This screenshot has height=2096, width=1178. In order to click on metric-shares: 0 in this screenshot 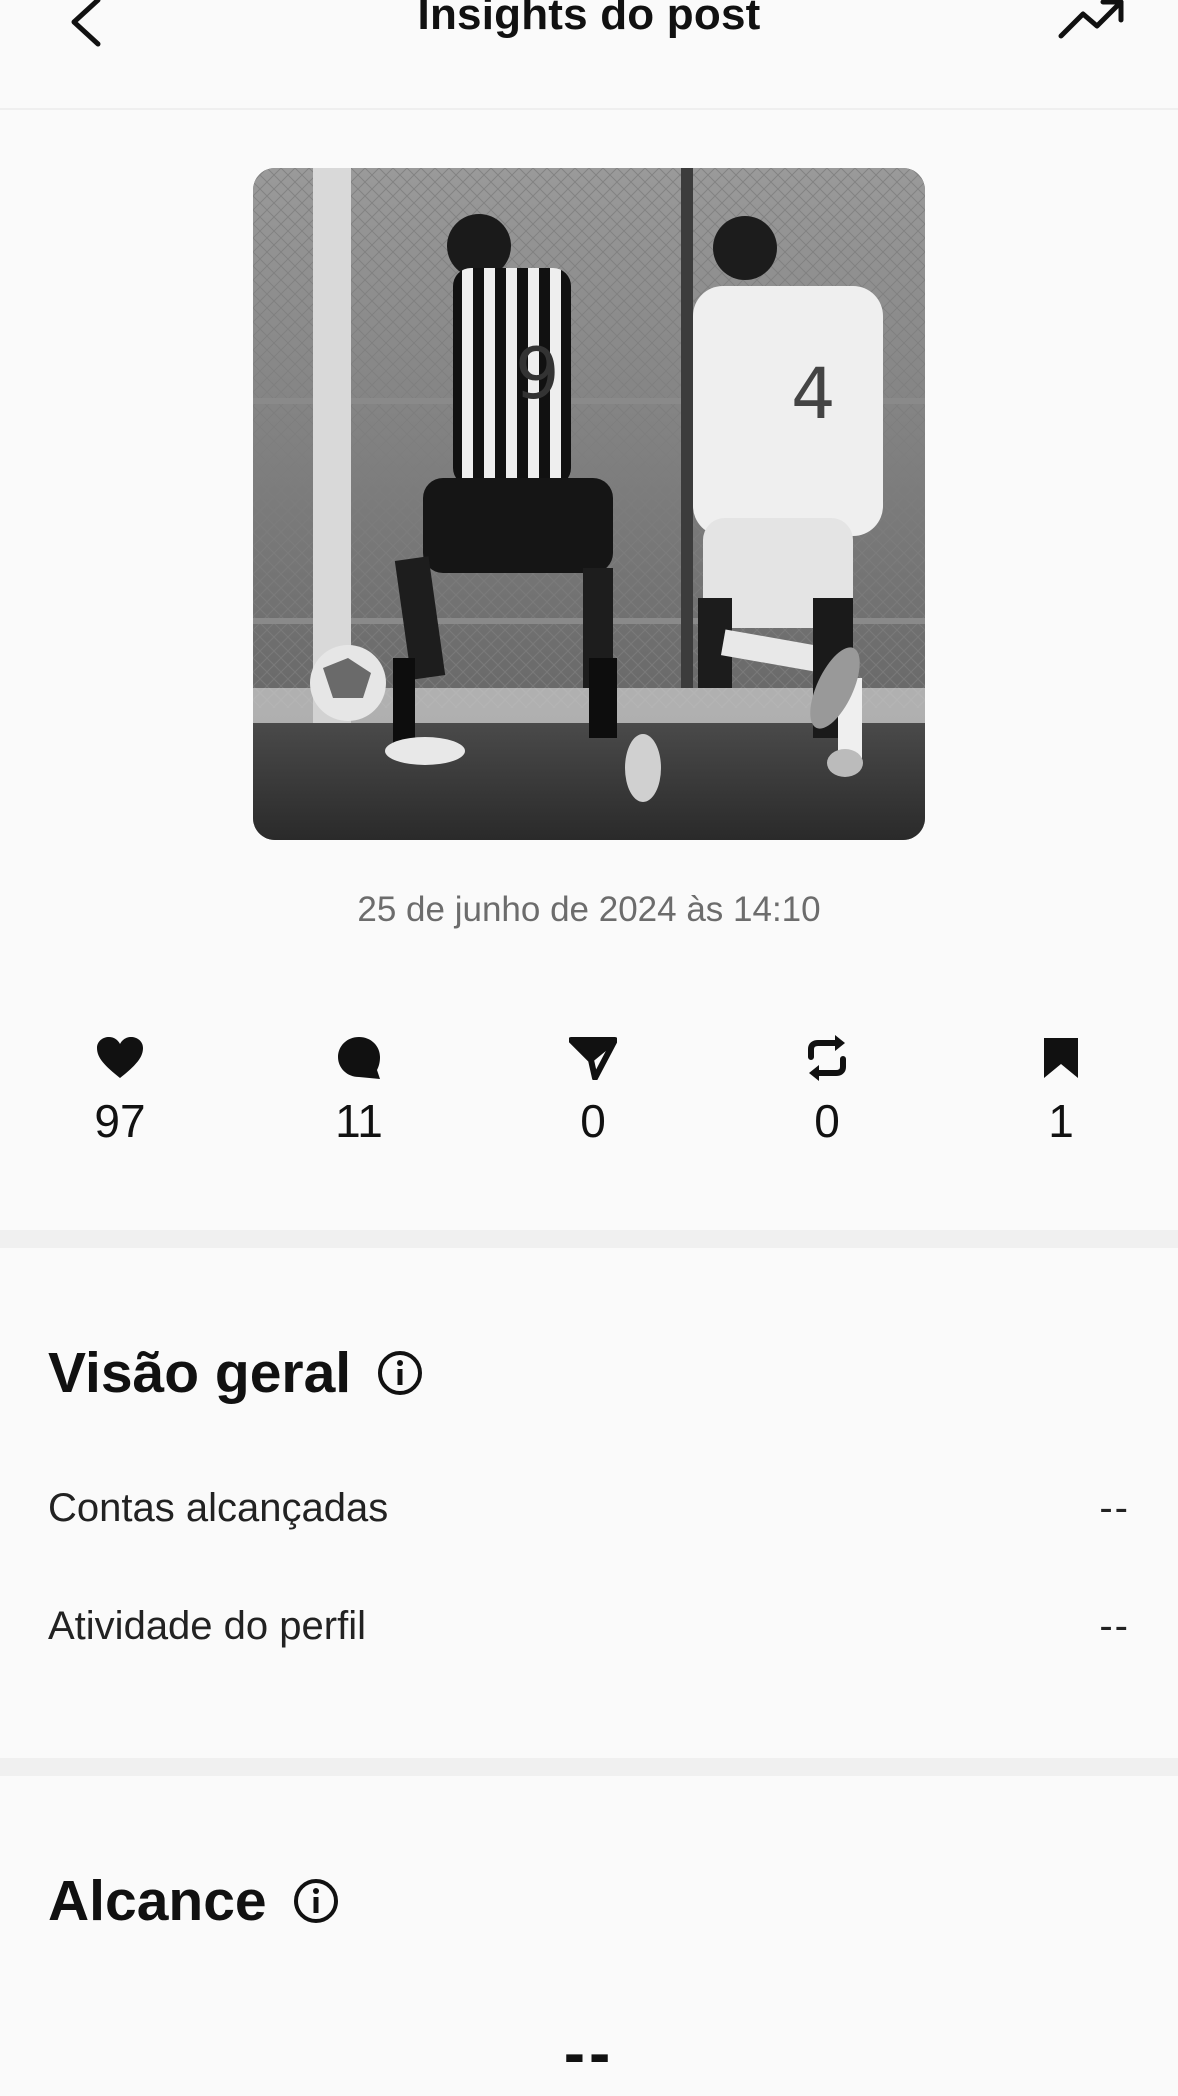, I will do `click(593, 1089)`.